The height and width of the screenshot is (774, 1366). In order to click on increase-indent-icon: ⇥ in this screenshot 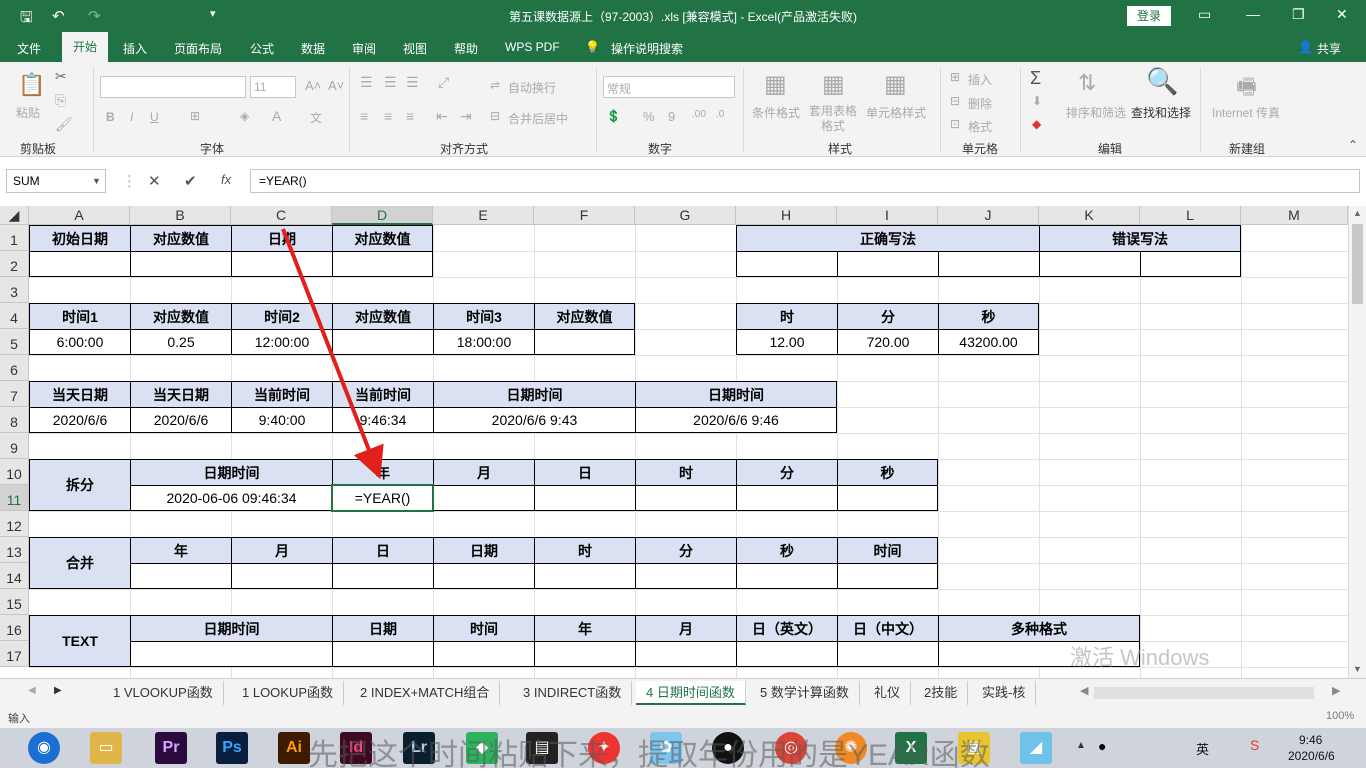, I will do `click(466, 116)`.